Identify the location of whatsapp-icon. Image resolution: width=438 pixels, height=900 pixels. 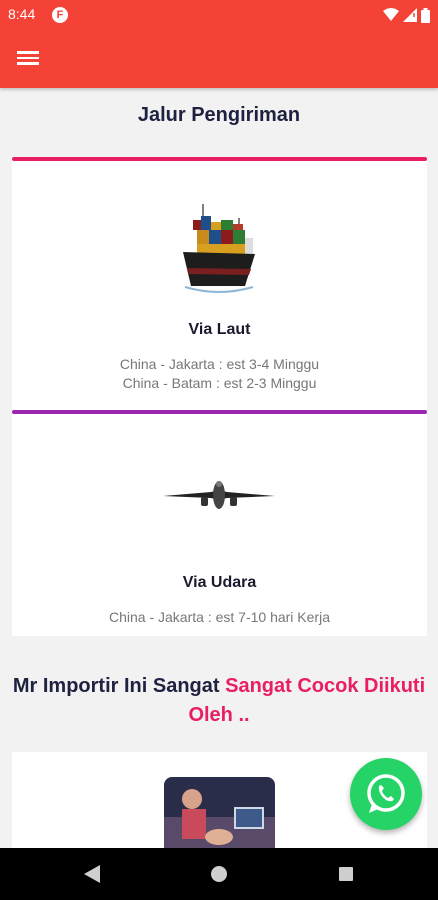
(386, 793).